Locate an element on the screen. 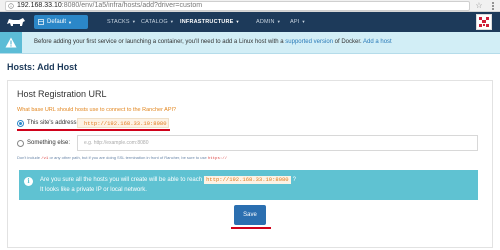 Image resolution: width=500 pixels, height=250 pixels. option-this-site: This site's address: is located at coordinates (47, 123).